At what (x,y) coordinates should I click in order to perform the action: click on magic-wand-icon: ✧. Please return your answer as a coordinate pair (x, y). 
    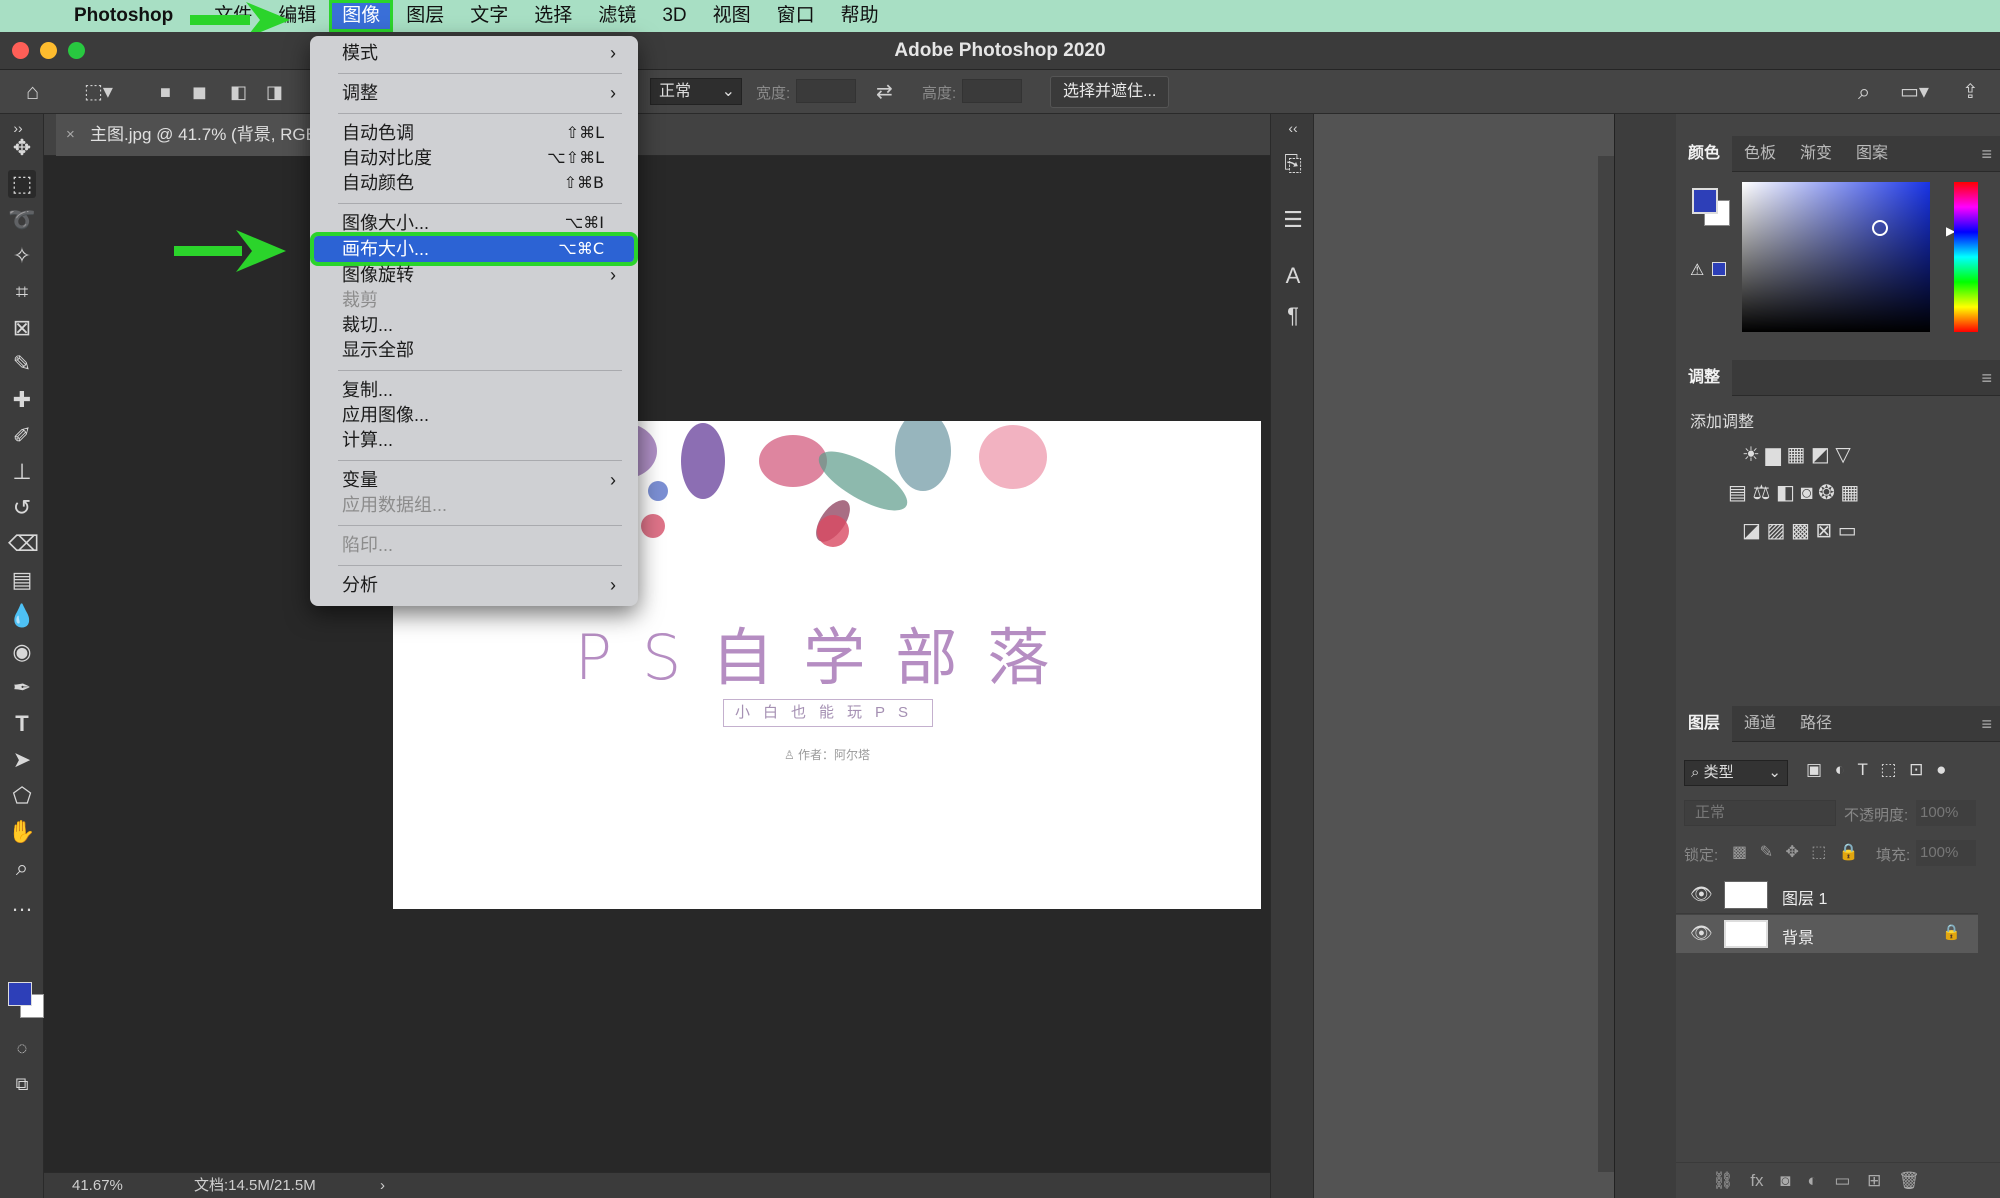
    Looking at the image, I should click on (22, 256).